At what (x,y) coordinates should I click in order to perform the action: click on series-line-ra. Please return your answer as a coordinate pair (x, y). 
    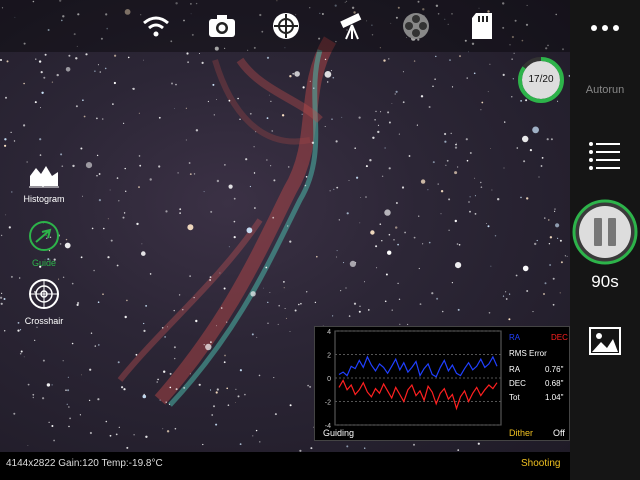
    Looking at the image, I should click on (418, 366).